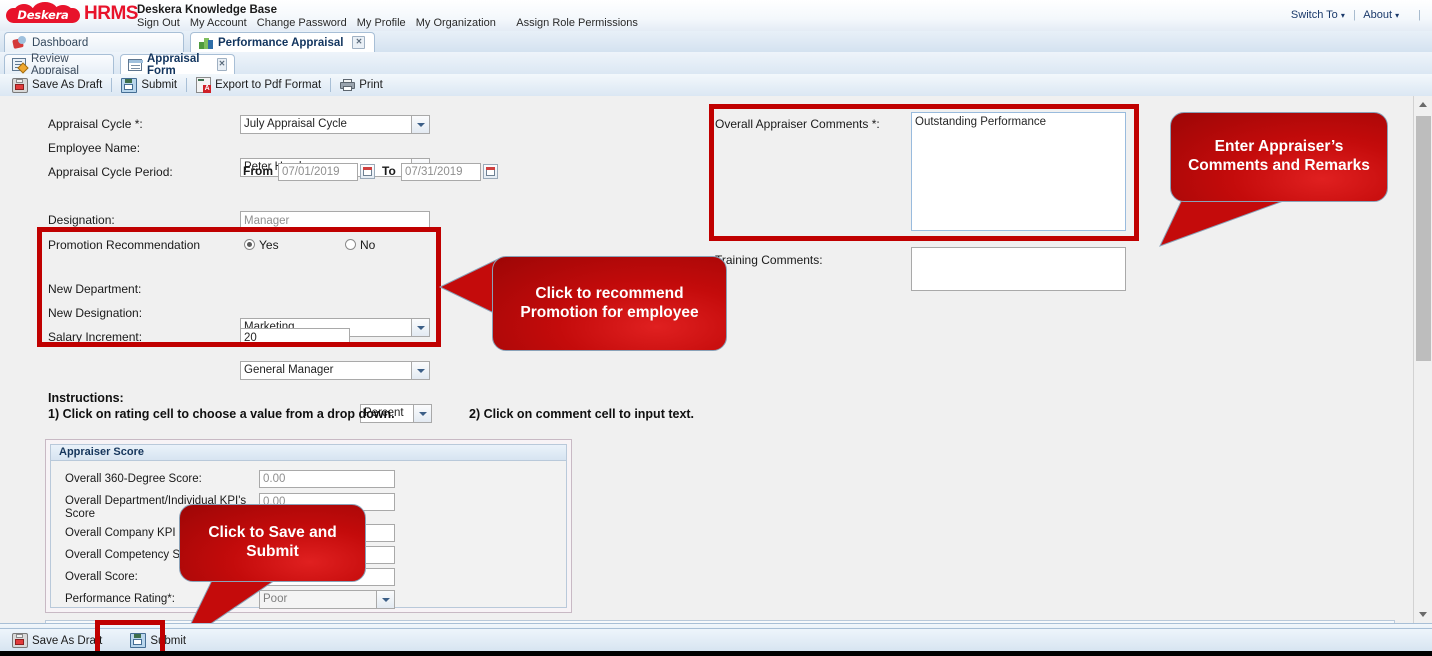 This screenshot has height=656, width=1432. What do you see at coordinates (716, 640) in the screenshot?
I see `bottom-toolbar: Save As Draft Submit` at bounding box center [716, 640].